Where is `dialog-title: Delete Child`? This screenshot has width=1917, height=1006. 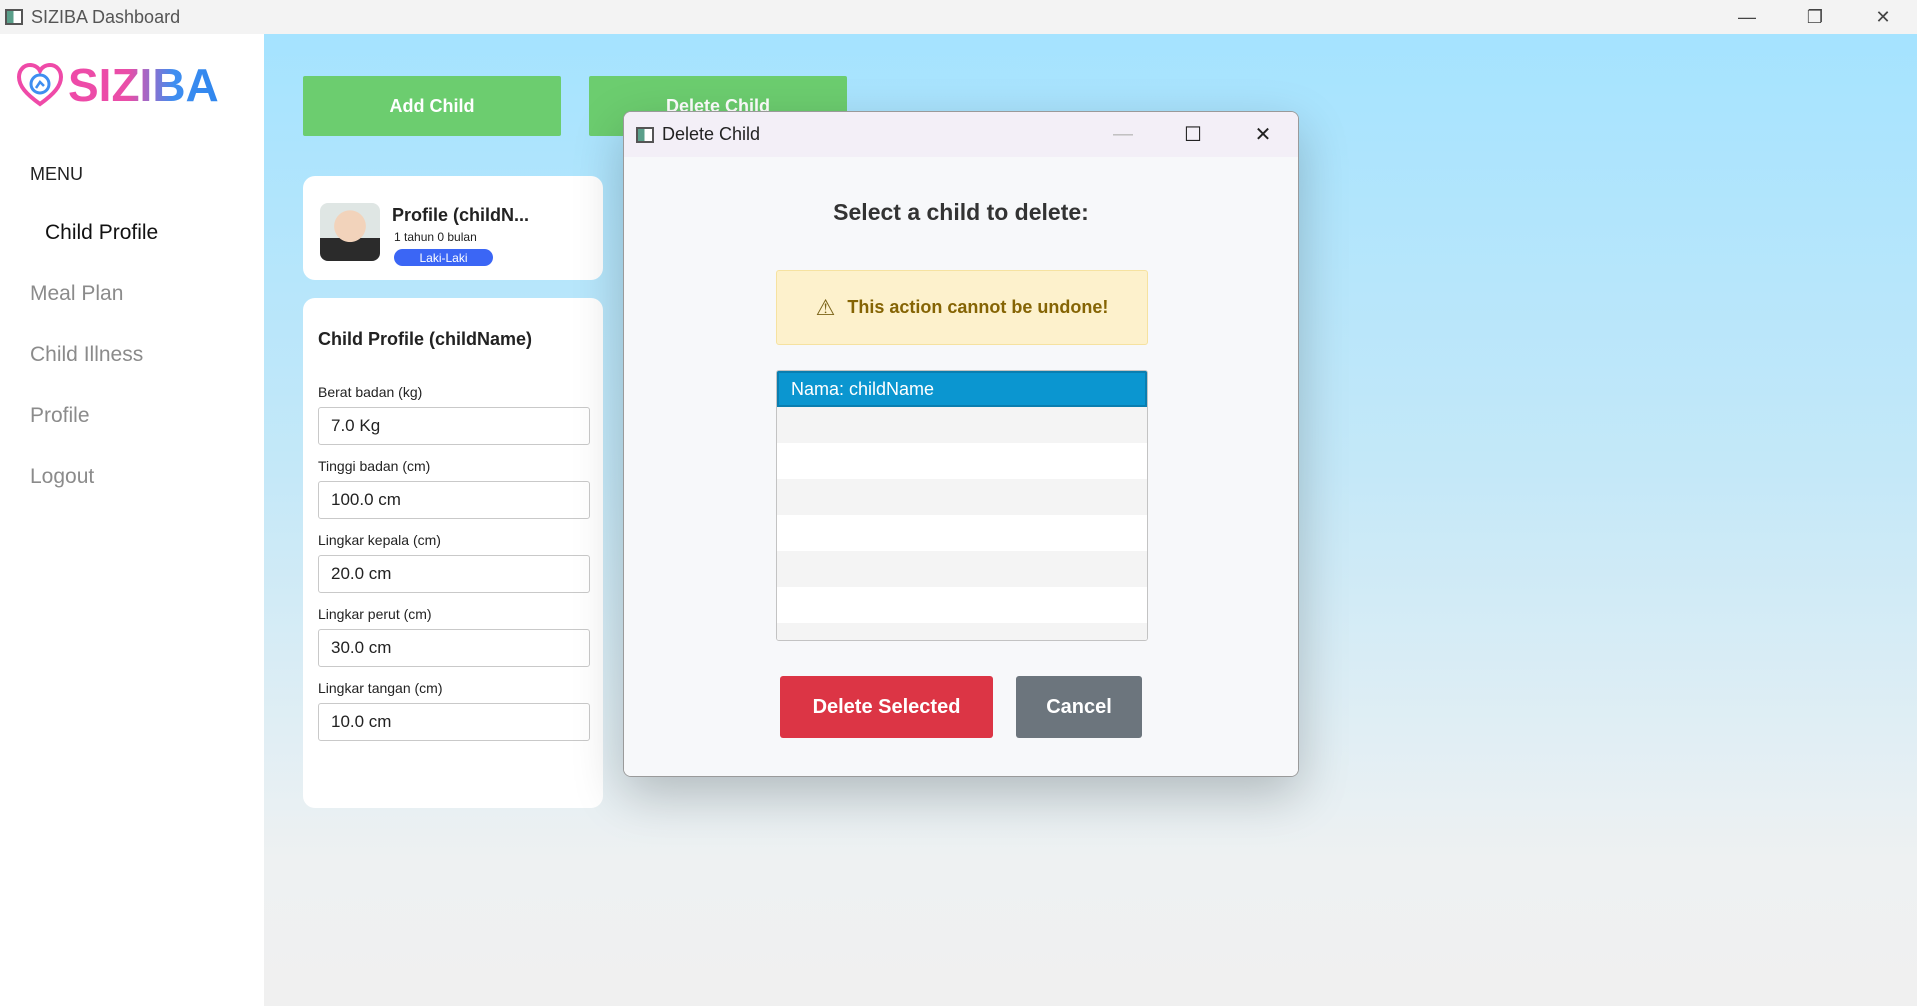 dialog-title: Delete Child is located at coordinates (711, 134).